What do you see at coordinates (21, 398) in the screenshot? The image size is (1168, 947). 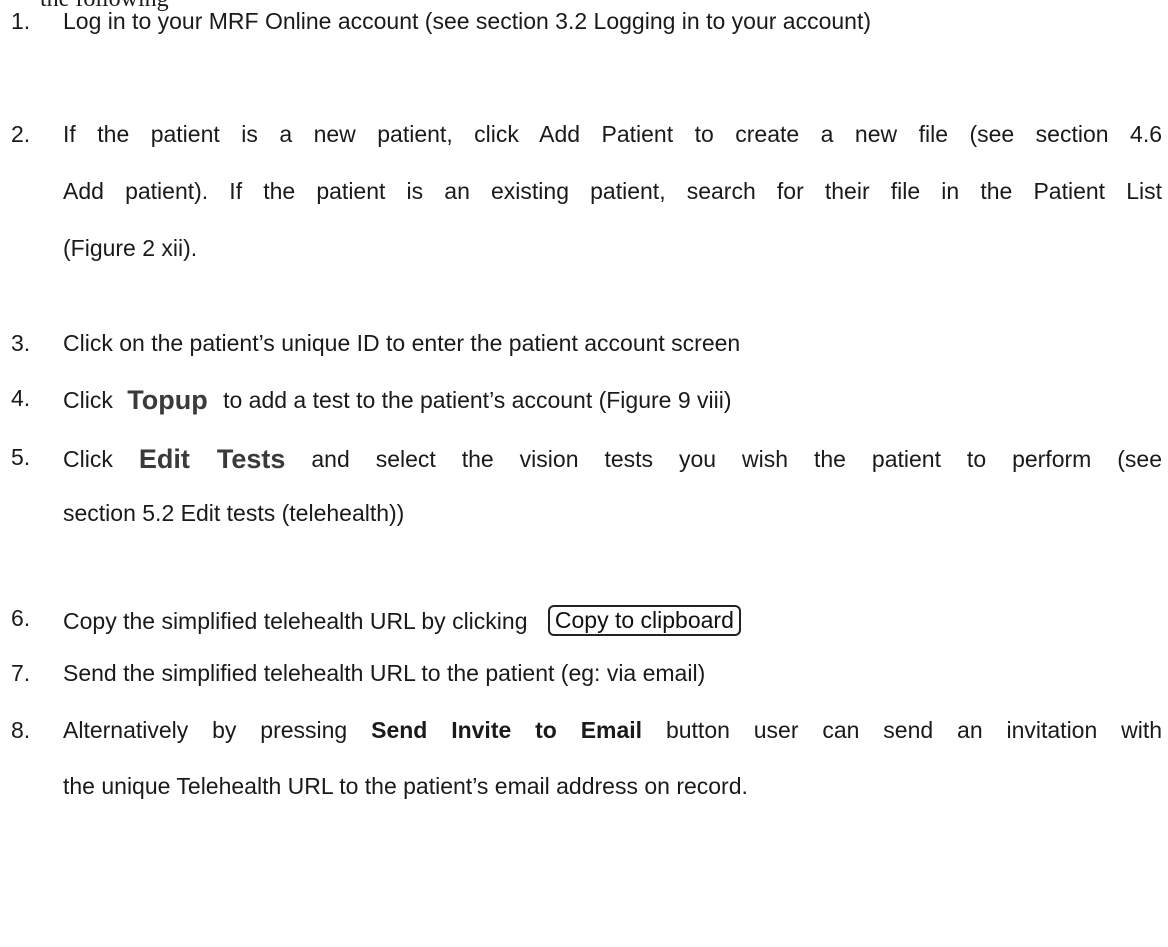 I see `item-number: 4.` at bounding box center [21, 398].